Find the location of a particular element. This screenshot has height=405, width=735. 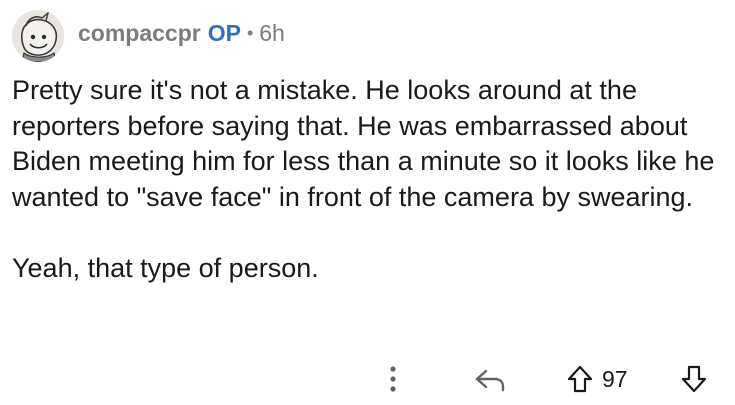

comment-meta: compaccpr OP • 6h is located at coordinates (181, 33).